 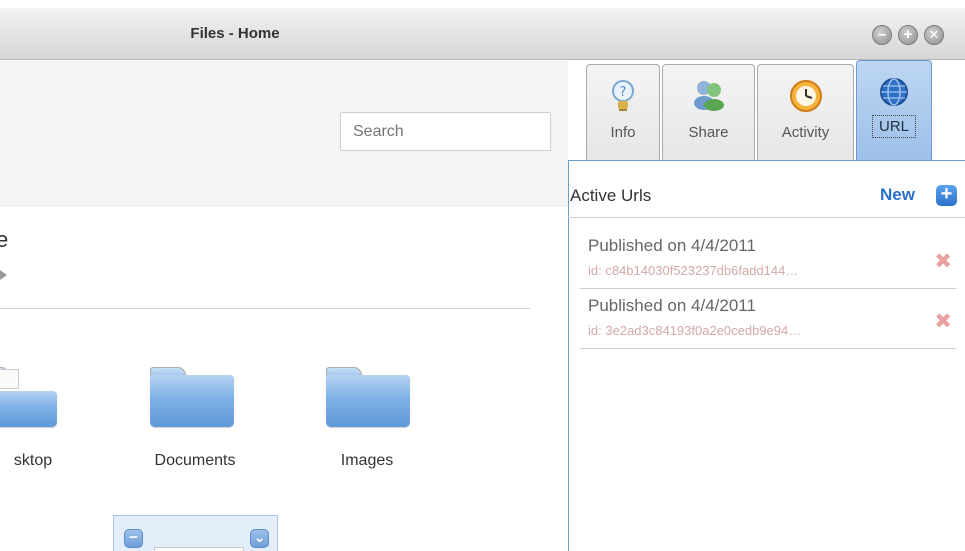 What do you see at coordinates (367, 461) in the screenshot?
I see `folder-label-images: Images` at bounding box center [367, 461].